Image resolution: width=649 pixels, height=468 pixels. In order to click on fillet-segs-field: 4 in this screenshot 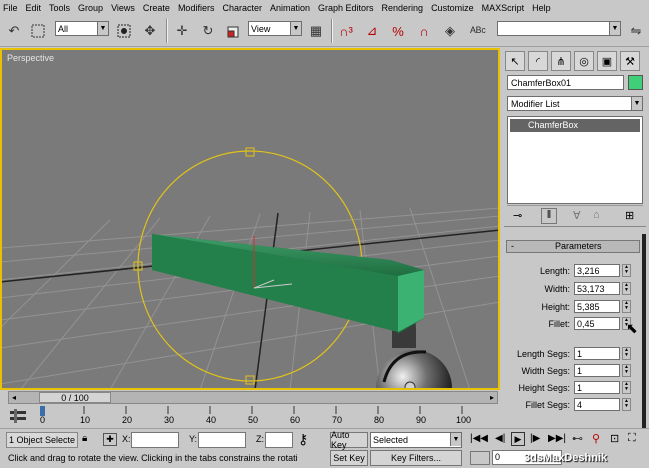, I will do `click(597, 404)`.